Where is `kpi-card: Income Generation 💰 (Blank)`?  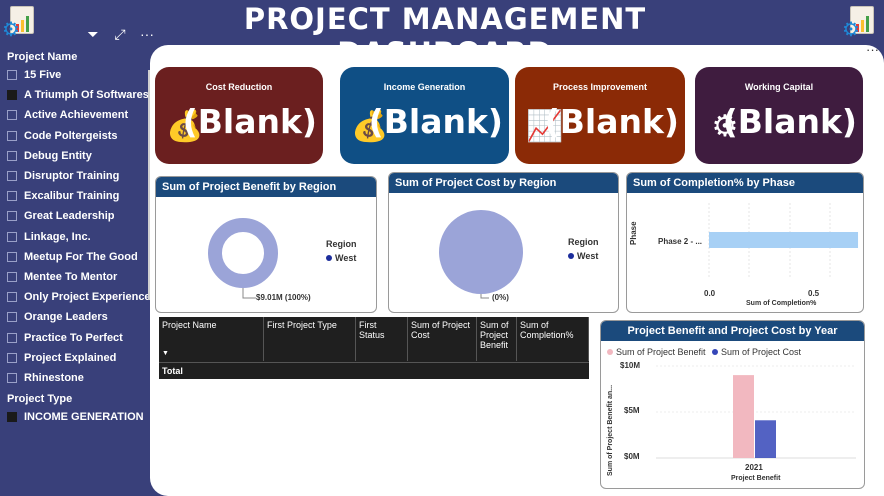 kpi-card: Income Generation 💰 (Blank) is located at coordinates (424, 115).